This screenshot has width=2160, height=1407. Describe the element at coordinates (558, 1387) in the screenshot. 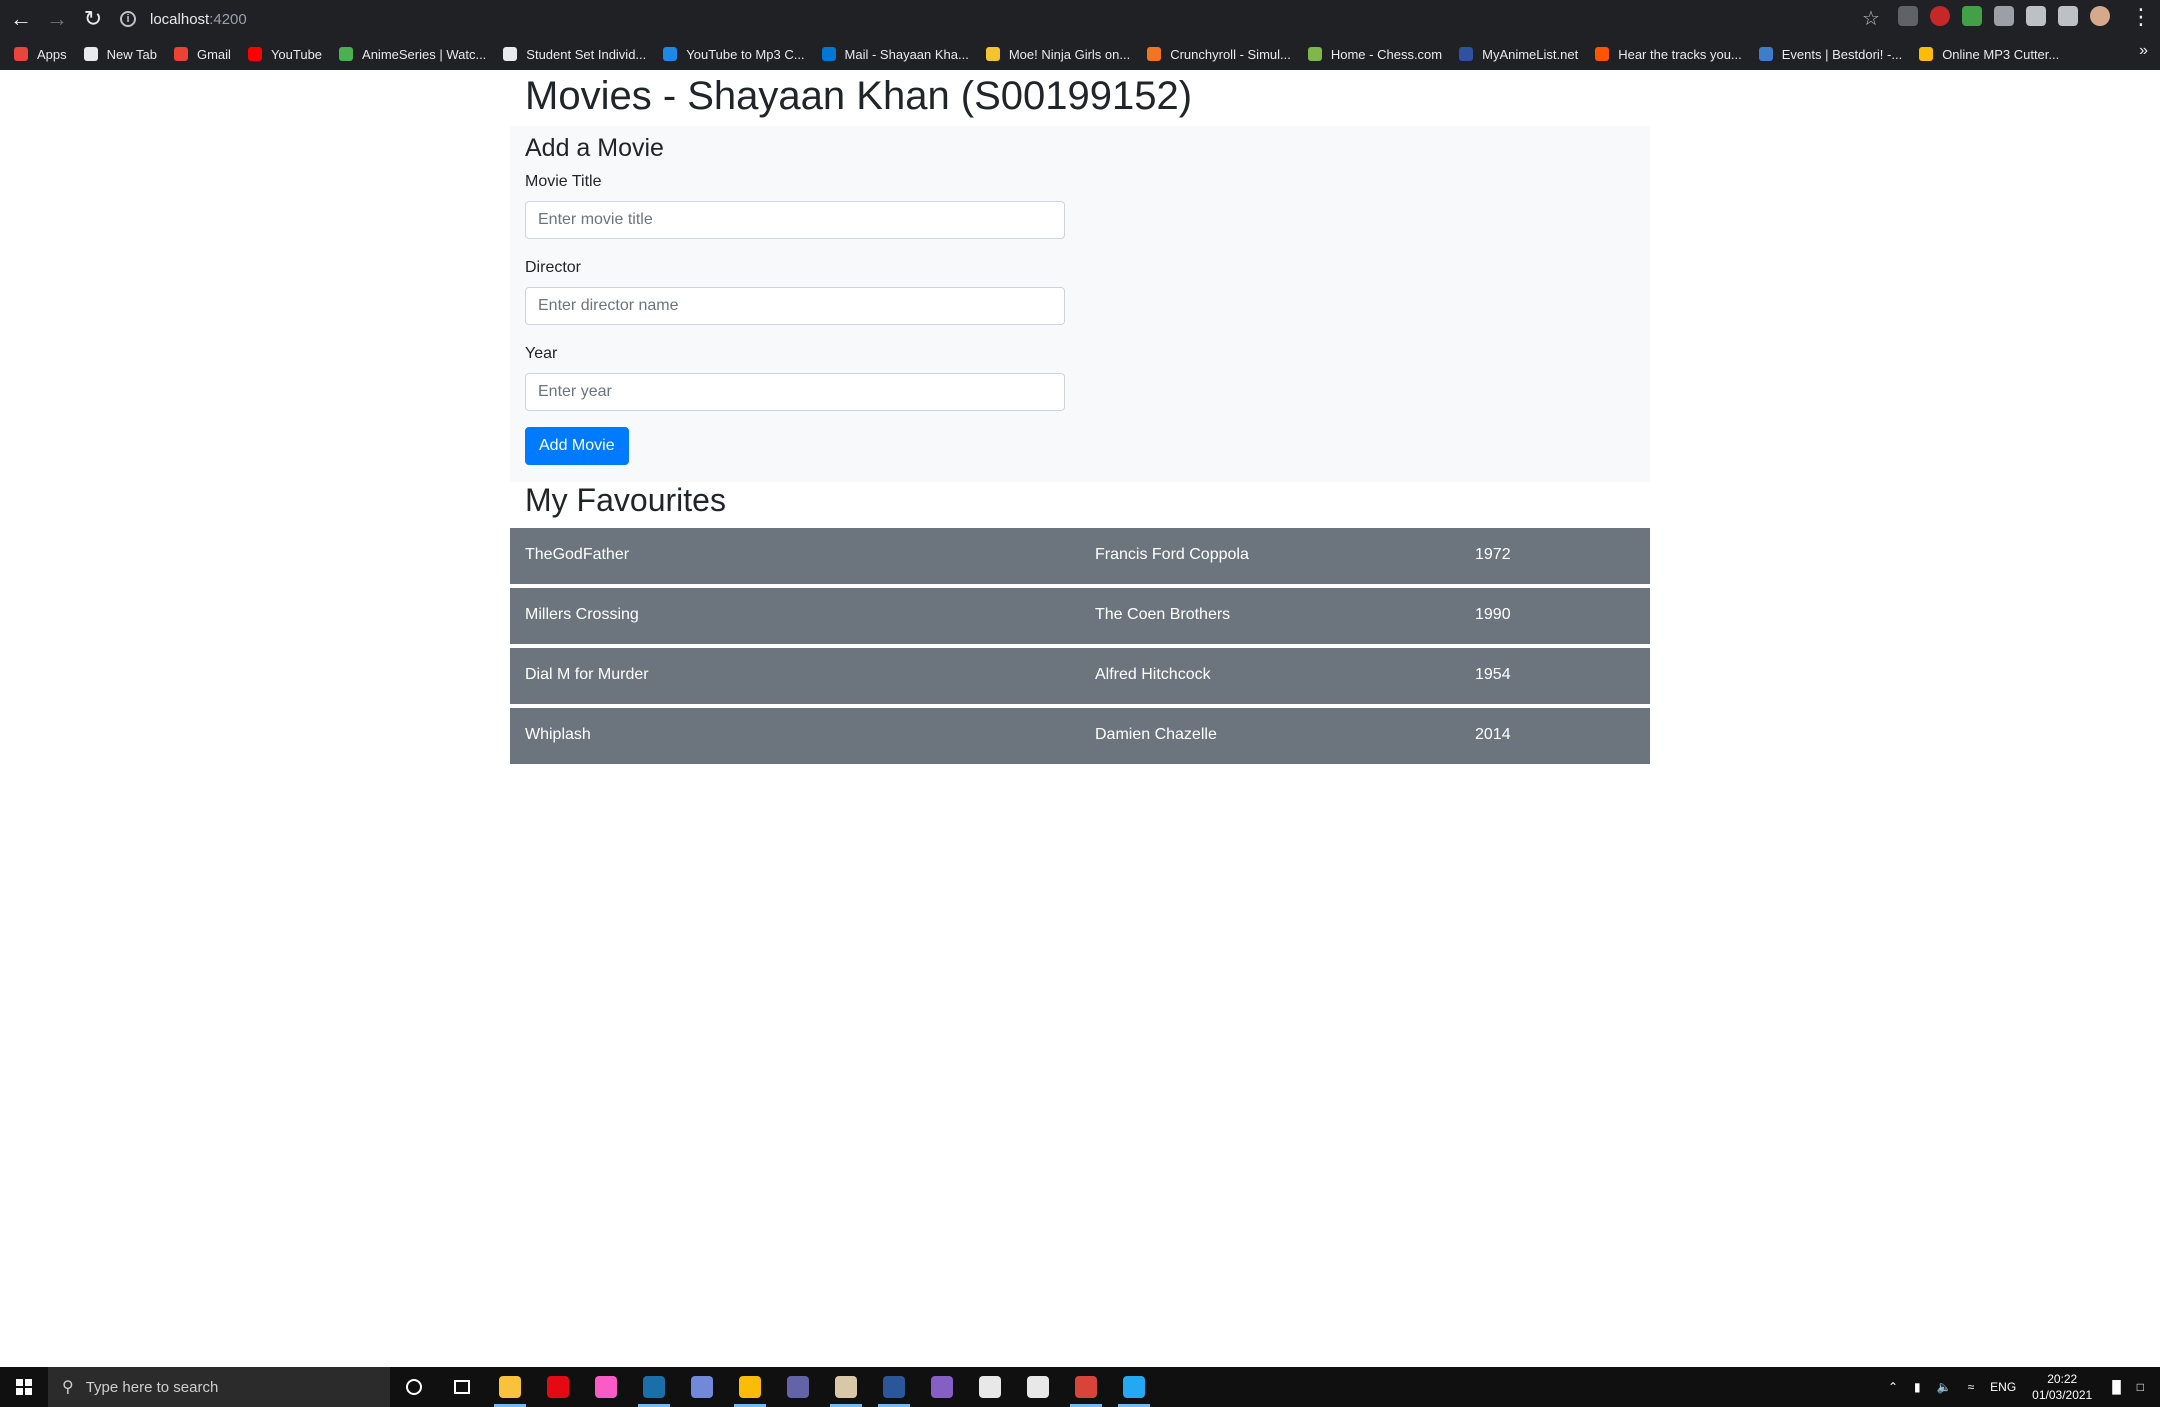

I see `netflix-icon` at that location.